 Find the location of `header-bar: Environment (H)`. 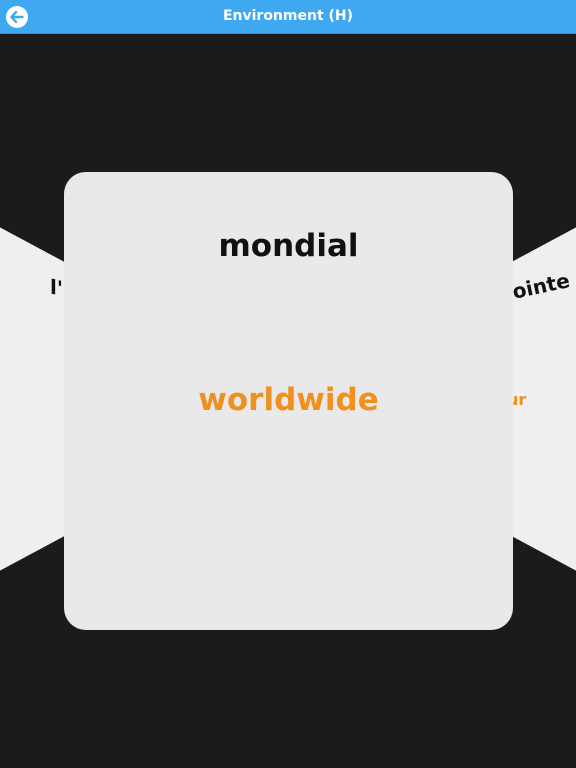

header-bar: Environment (H) is located at coordinates (288, 17).